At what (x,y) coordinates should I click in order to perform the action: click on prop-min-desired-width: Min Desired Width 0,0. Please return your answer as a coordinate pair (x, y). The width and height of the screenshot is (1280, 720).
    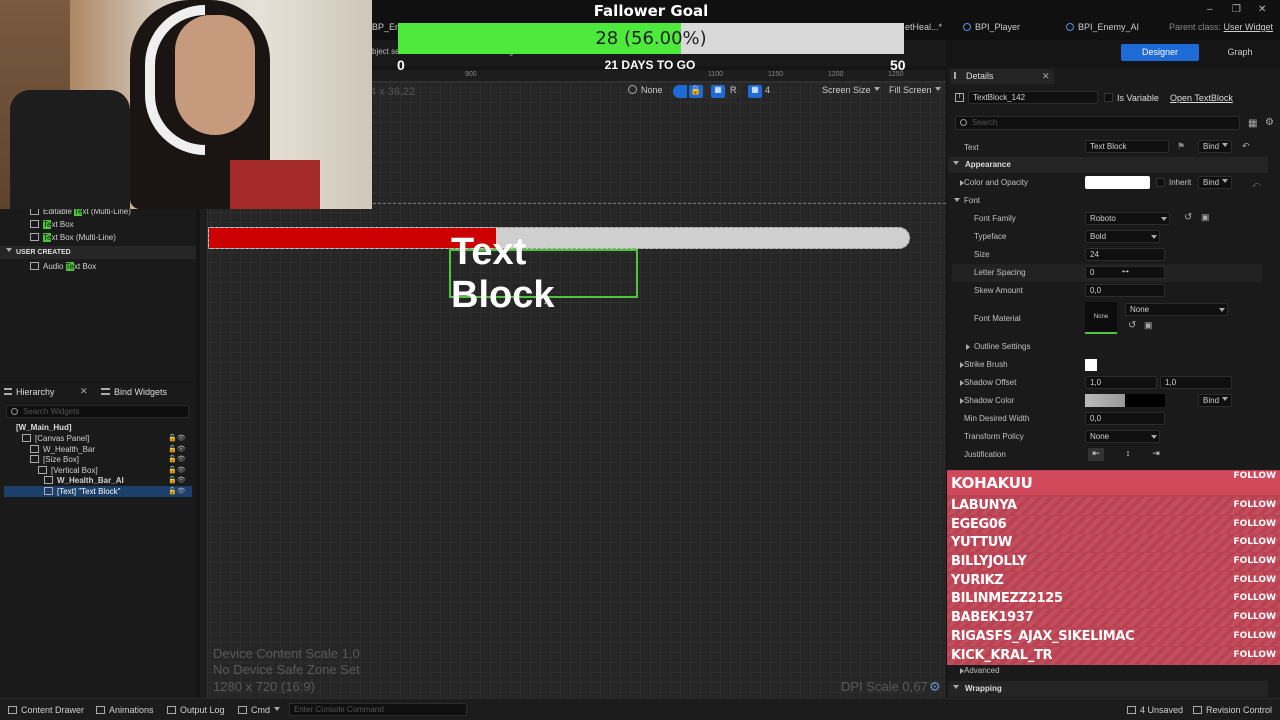
    Looking at the image, I should click on (1107, 419).